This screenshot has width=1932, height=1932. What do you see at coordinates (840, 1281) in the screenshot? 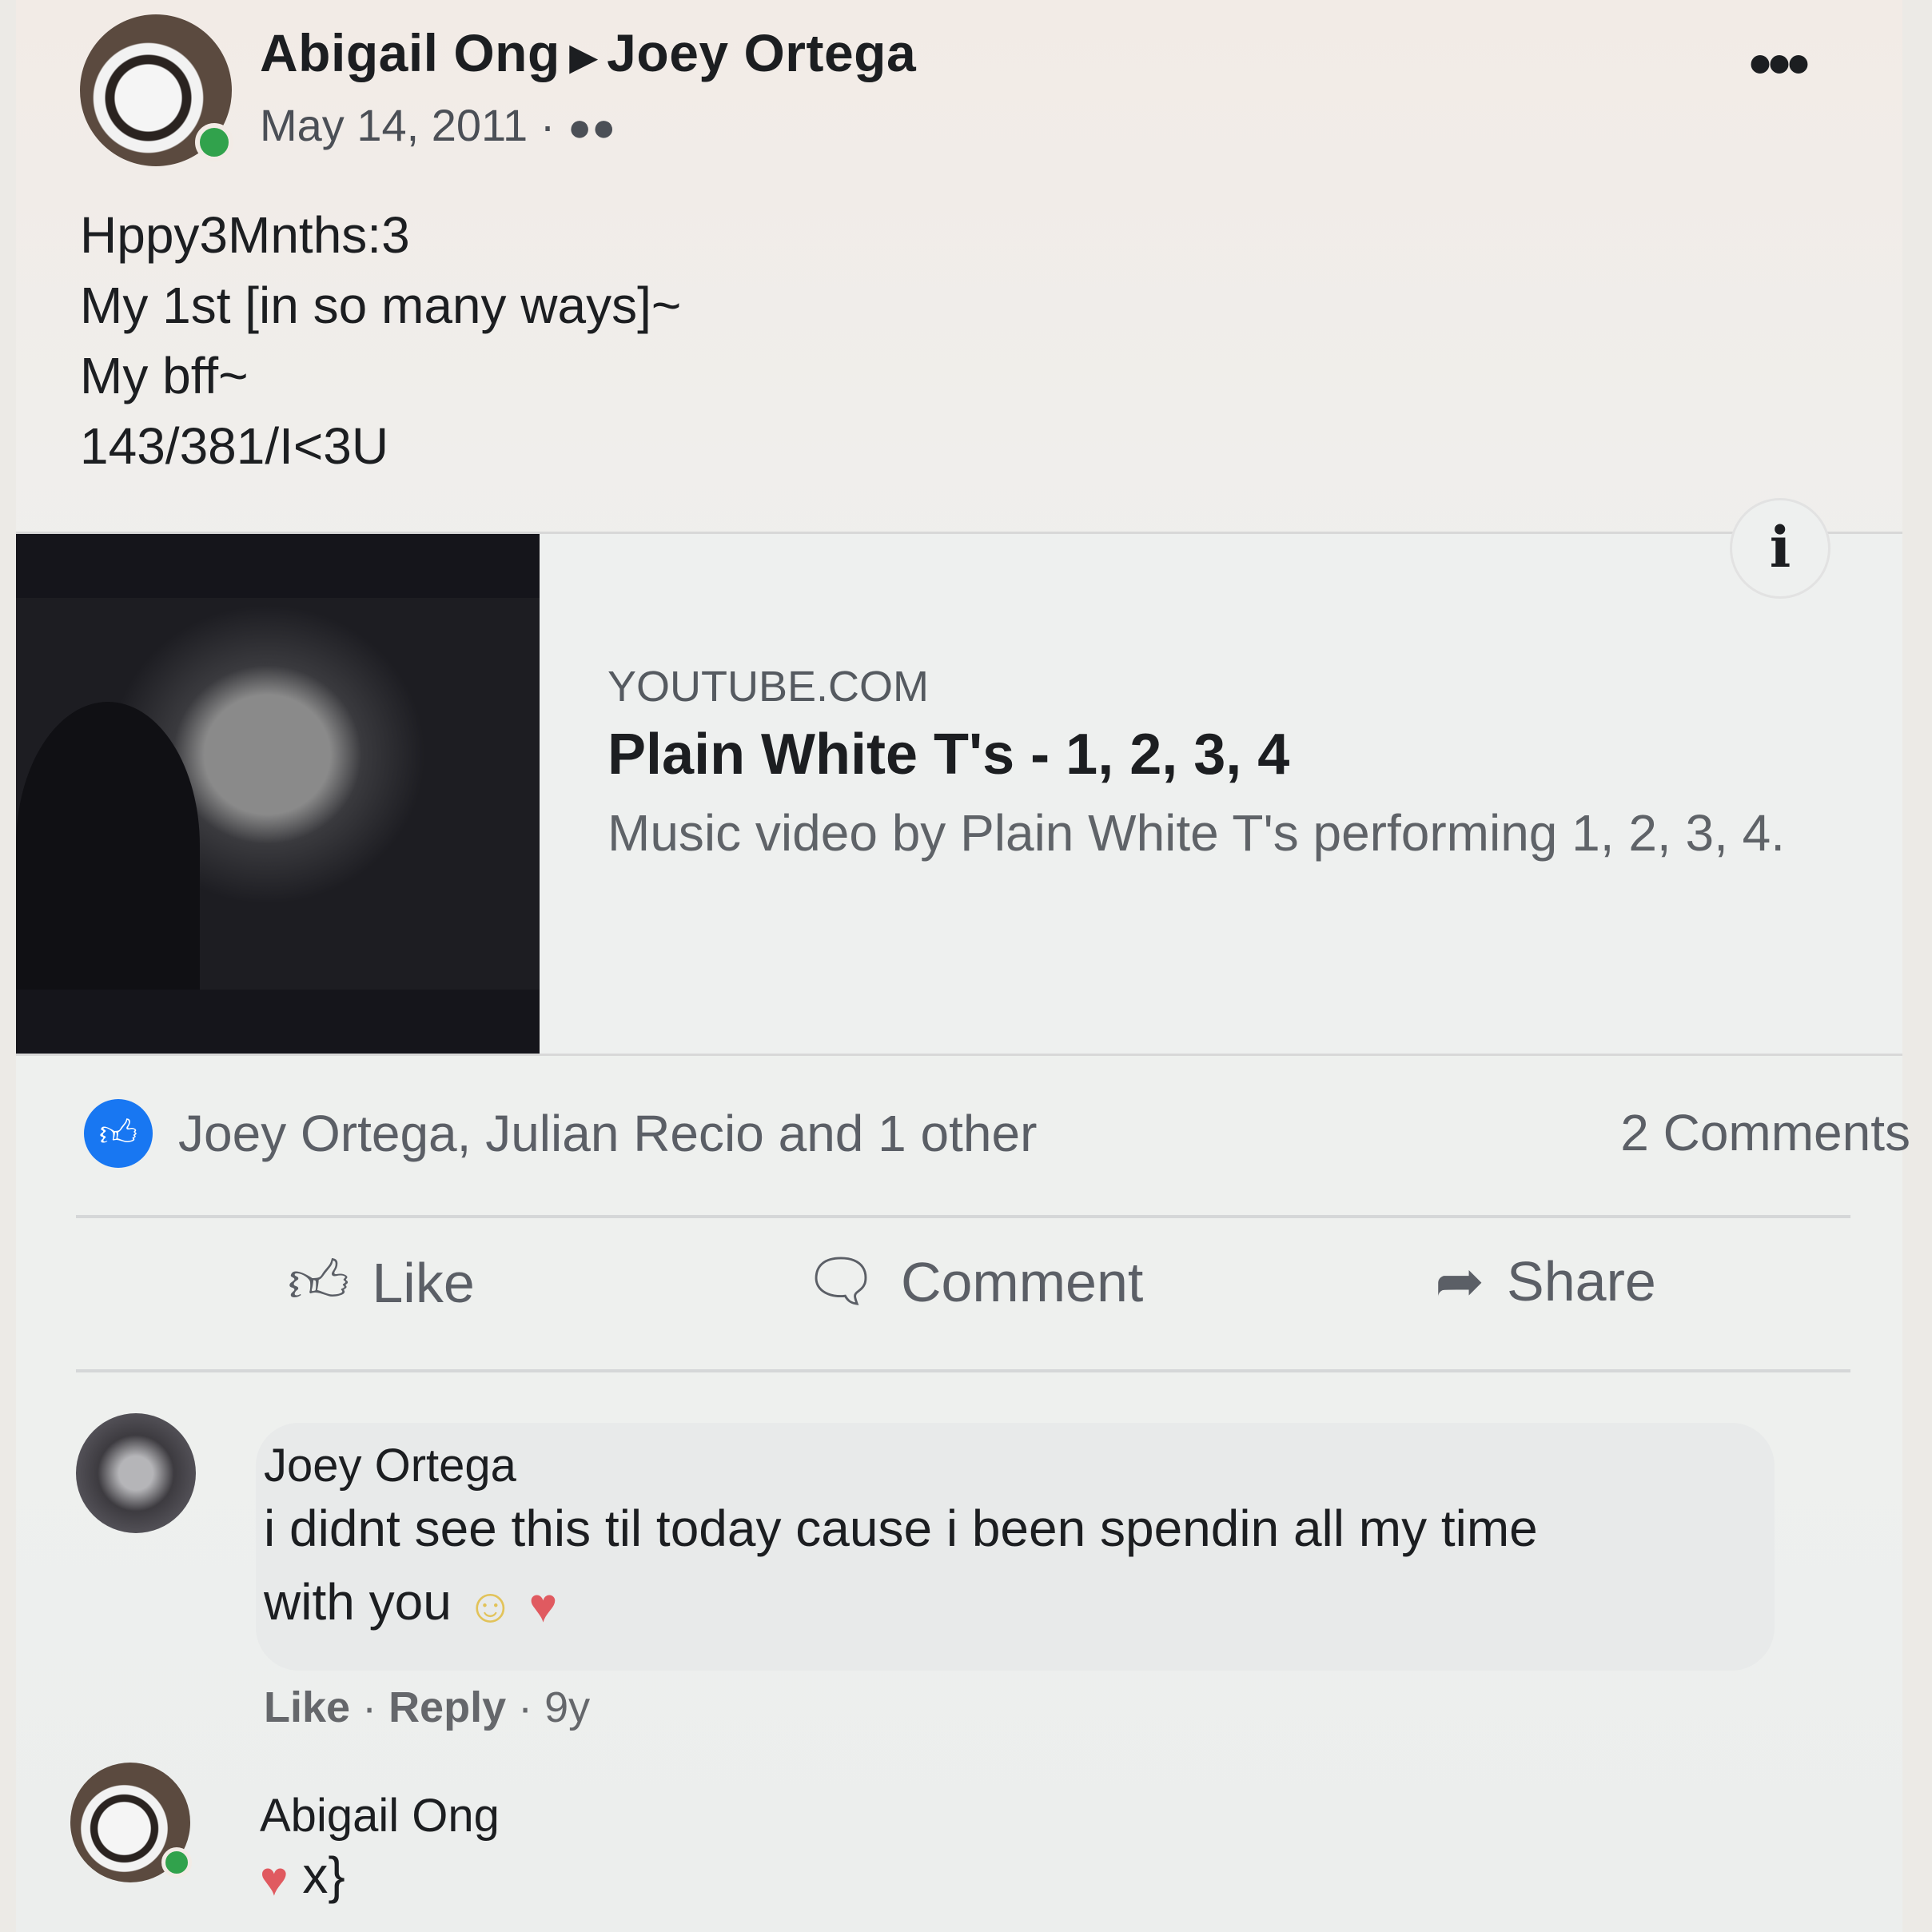
I see `speech-bubble-icon: 🗨︎` at bounding box center [840, 1281].